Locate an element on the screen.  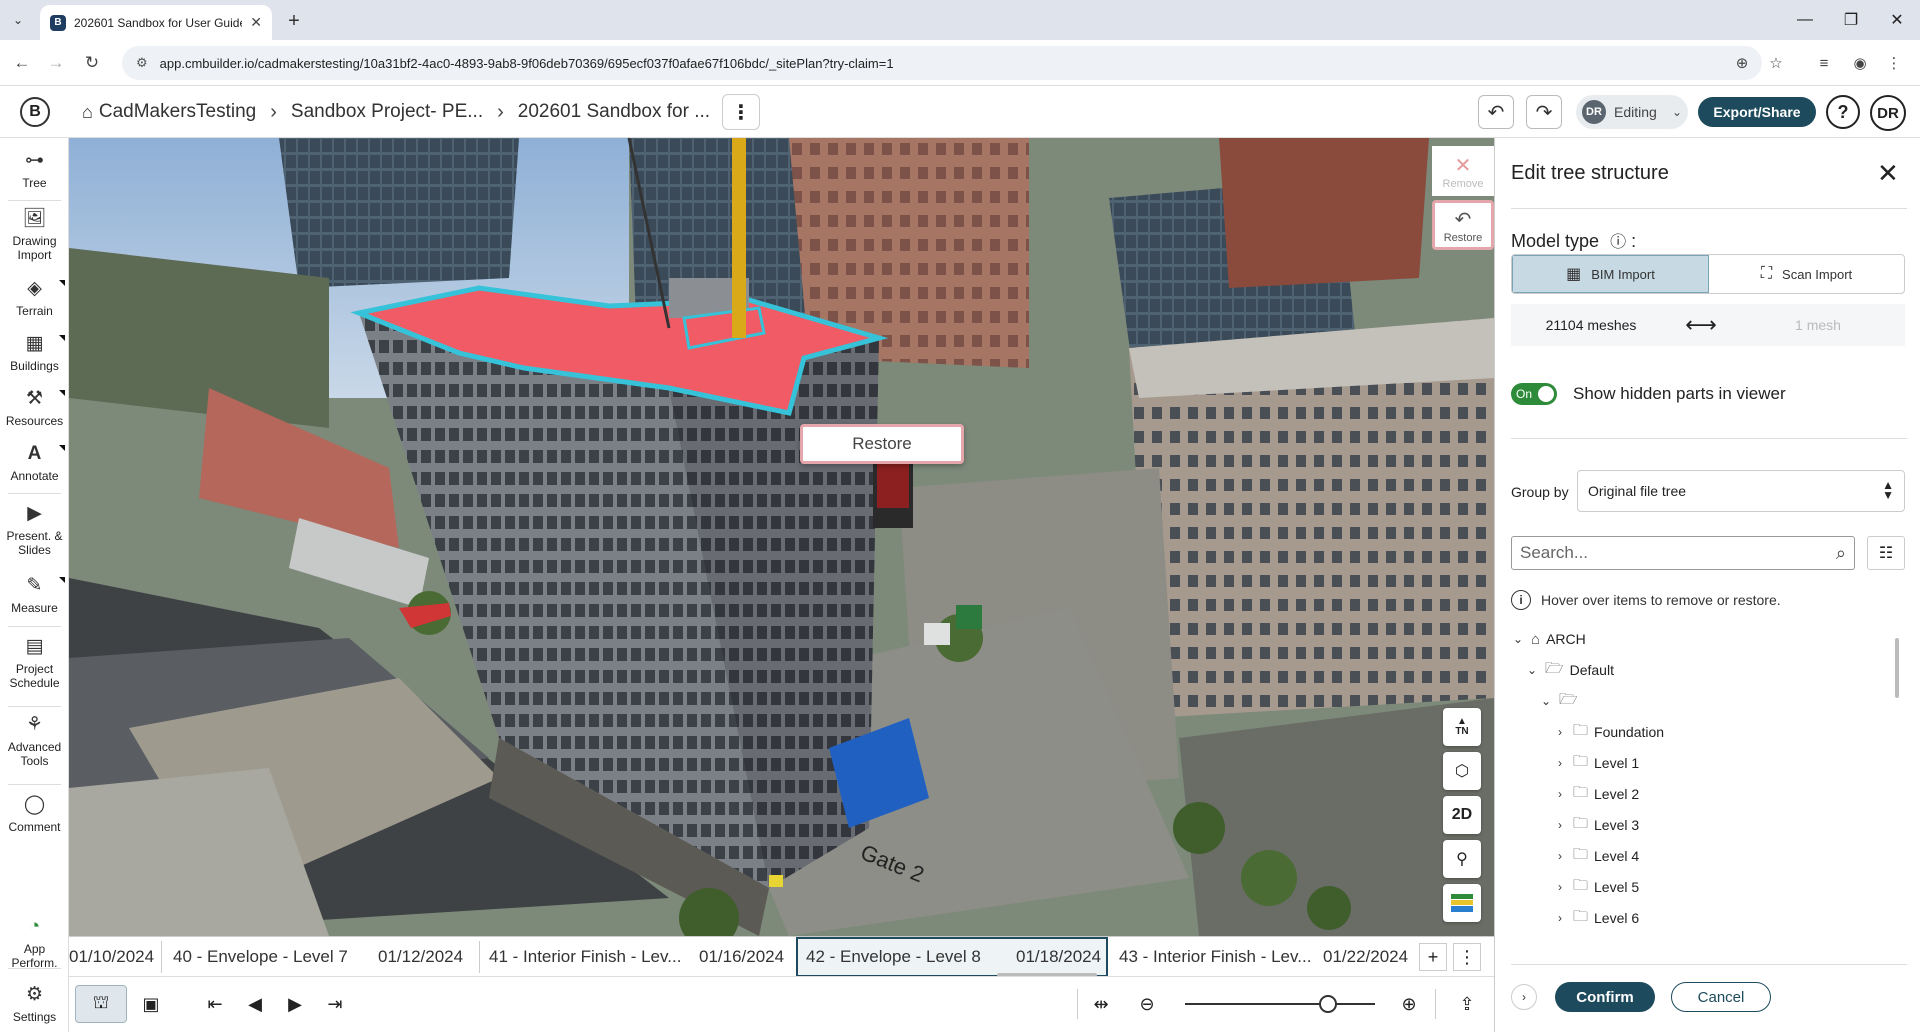
editing-dropdown: DR Editing ⌄ is located at coordinates (1632, 112).